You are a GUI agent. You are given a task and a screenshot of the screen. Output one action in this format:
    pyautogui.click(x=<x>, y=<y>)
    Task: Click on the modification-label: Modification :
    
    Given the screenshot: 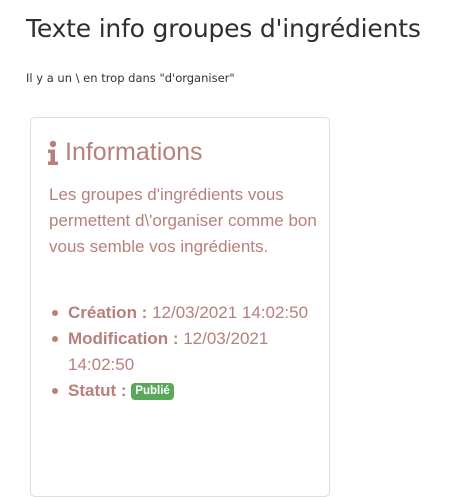 What is the action you would take?
    pyautogui.click(x=123, y=338)
    